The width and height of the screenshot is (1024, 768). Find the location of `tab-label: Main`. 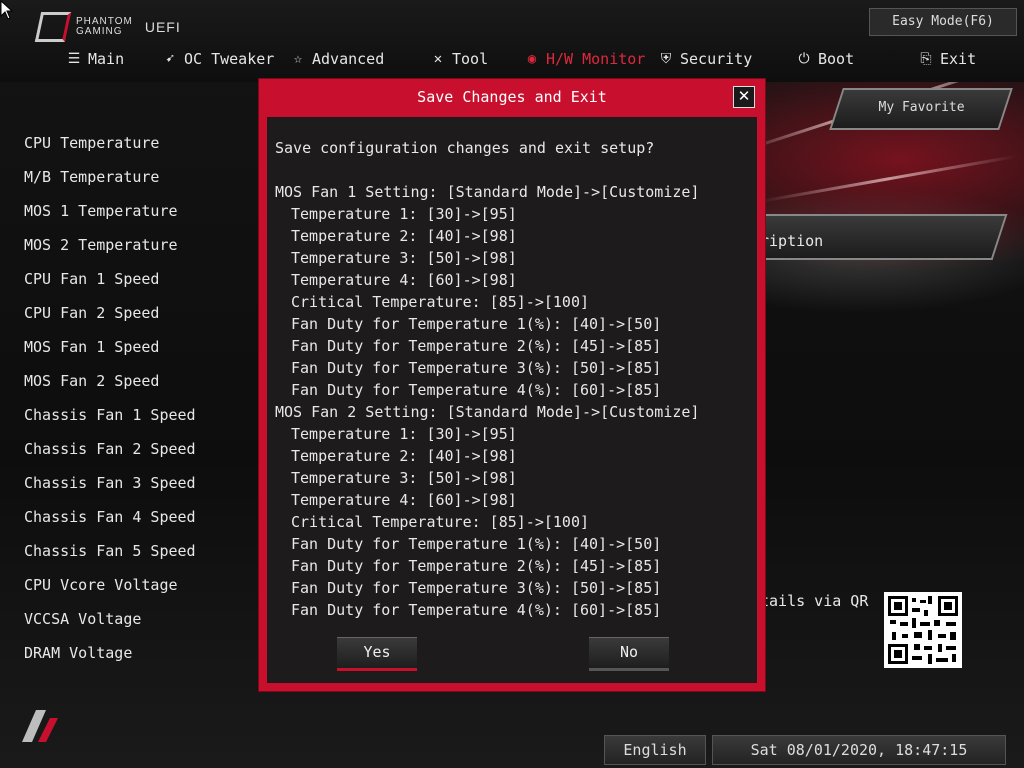

tab-label: Main is located at coordinates (106, 59).